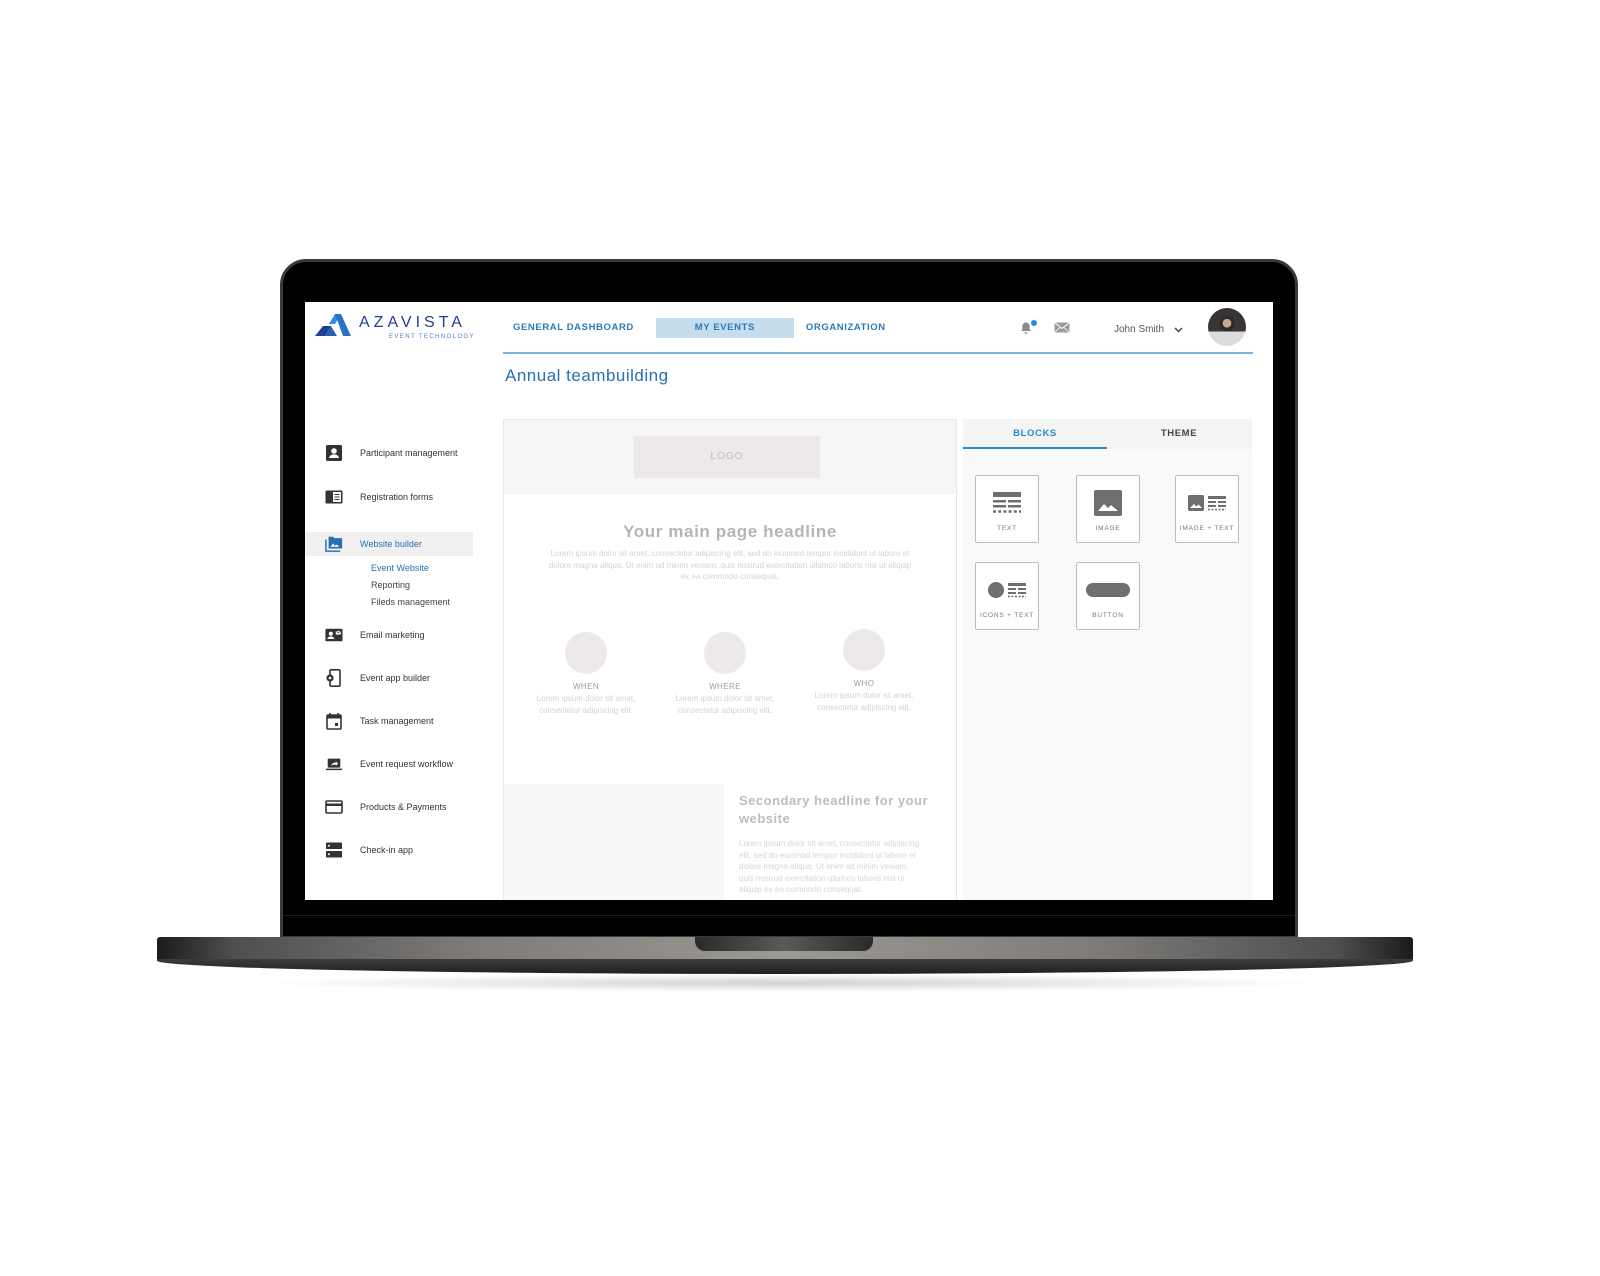 This screenshot has width=1600, height=1276. Describe the element at coordinates (410, 602) in the screenshot. I see `sidebar-subitem-fields-management: Fileds management` at that location.